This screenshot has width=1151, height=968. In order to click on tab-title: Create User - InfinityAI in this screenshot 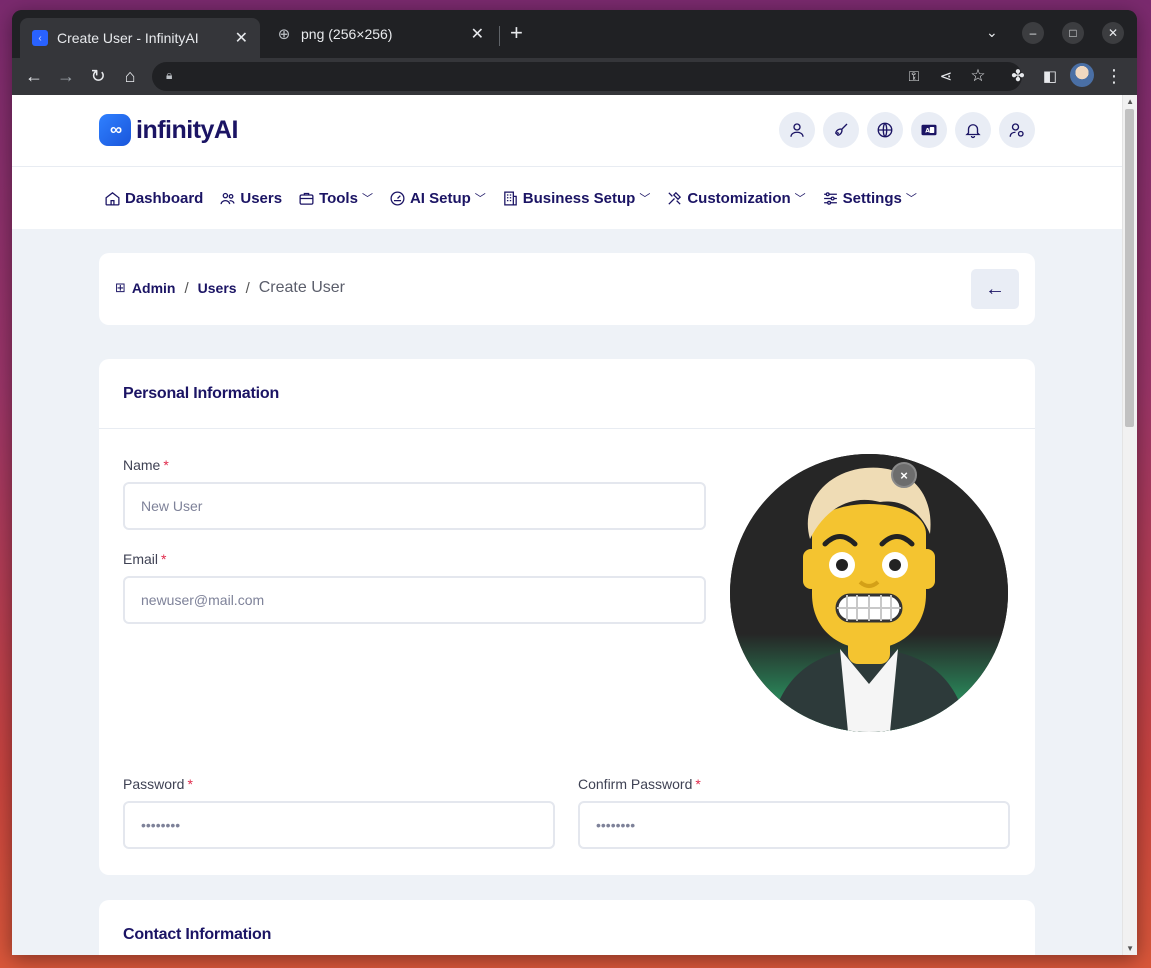, I will do `click(128, 38)`.